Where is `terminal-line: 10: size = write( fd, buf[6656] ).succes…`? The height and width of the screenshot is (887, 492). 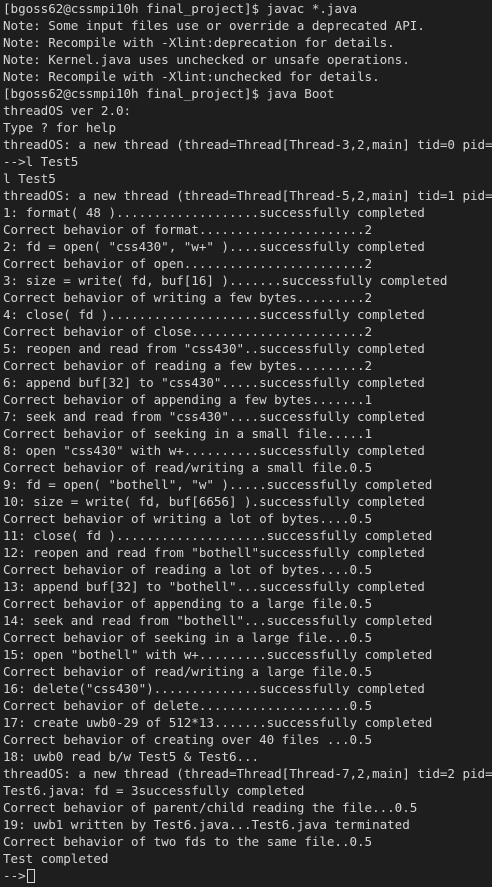 terminal-line: 10: size = write( fd, buf[6656] ).succes… is located at coordinates (214, 501).